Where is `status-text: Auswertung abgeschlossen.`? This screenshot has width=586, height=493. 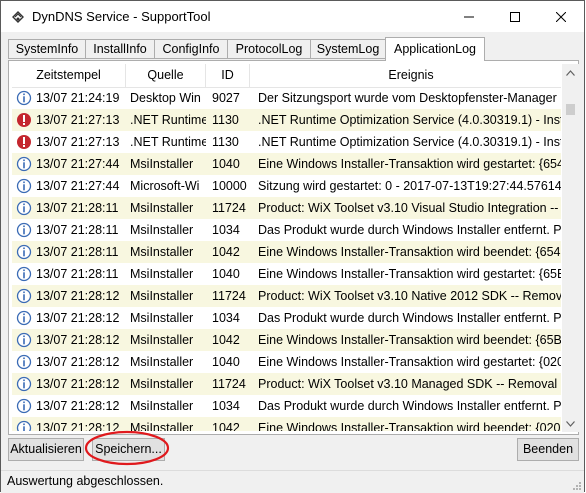 status-text: Auswertung abgeschlossen. is located at coordinates (85, 481).